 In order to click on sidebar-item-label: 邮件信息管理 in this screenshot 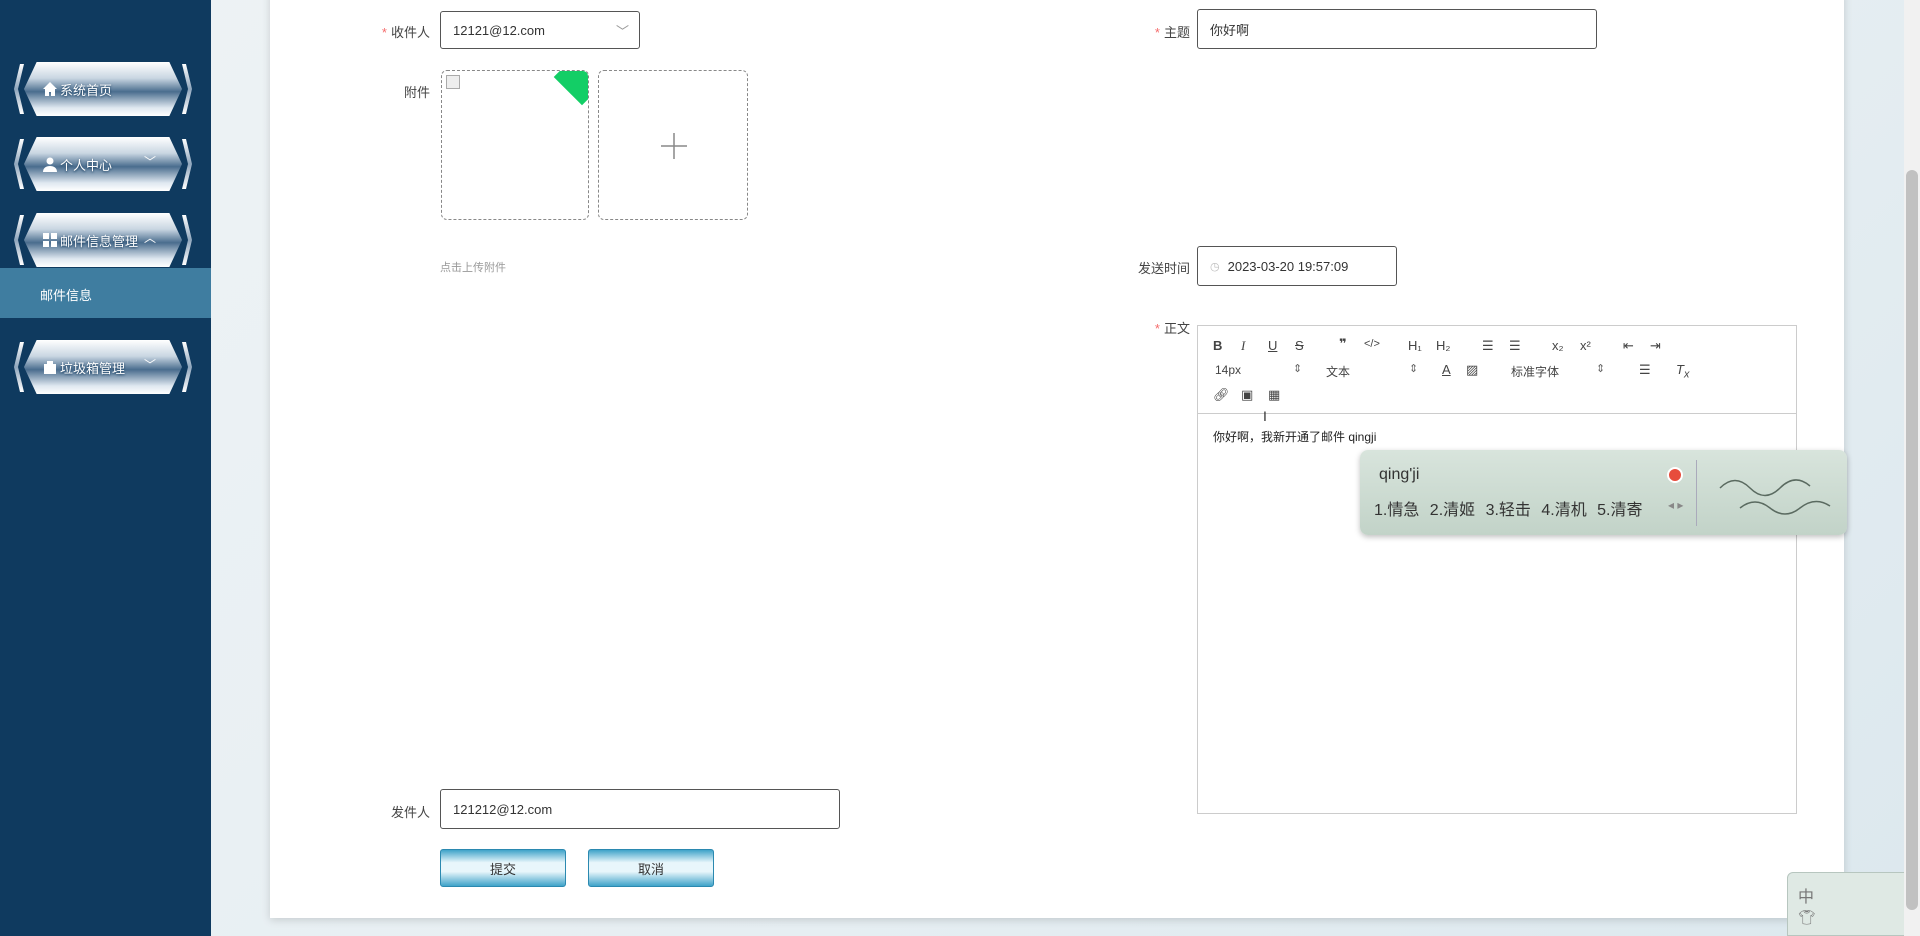, I will do `click(99, 241)`.